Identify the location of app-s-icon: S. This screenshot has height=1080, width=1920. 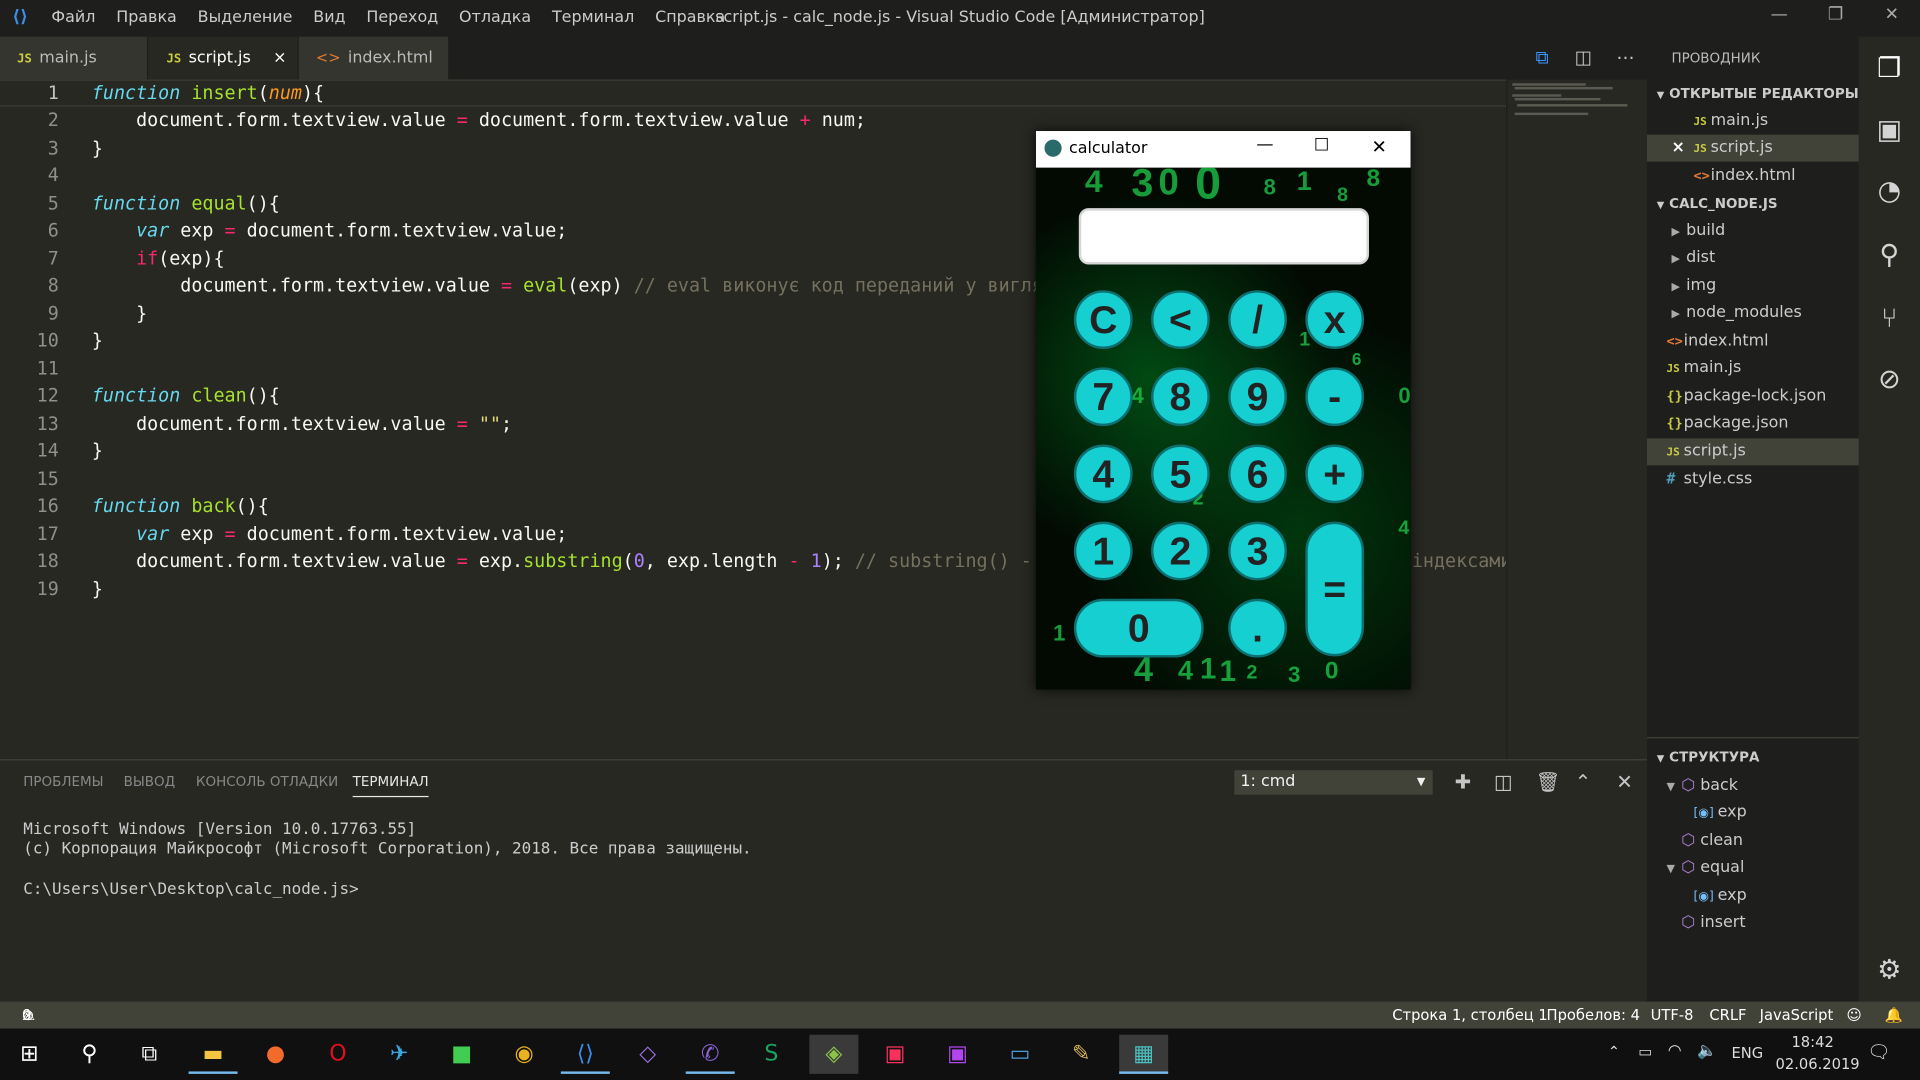
(771, 1054).